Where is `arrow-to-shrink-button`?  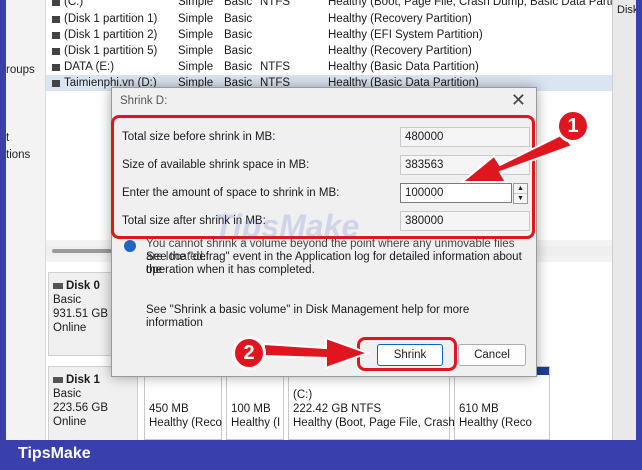
arrow-to-shrink-button is located at coordinates (317, 353).